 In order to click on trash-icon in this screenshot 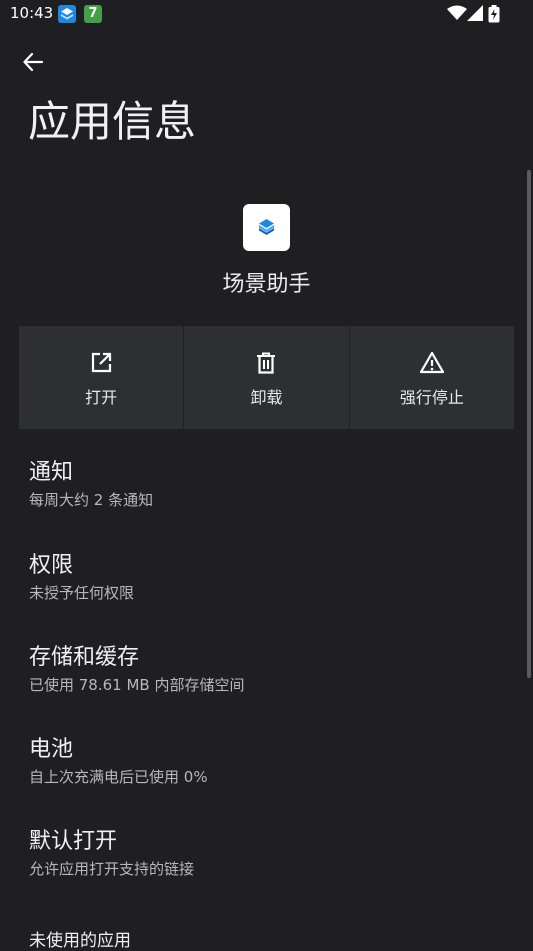, I will do `click(266, 363)`.